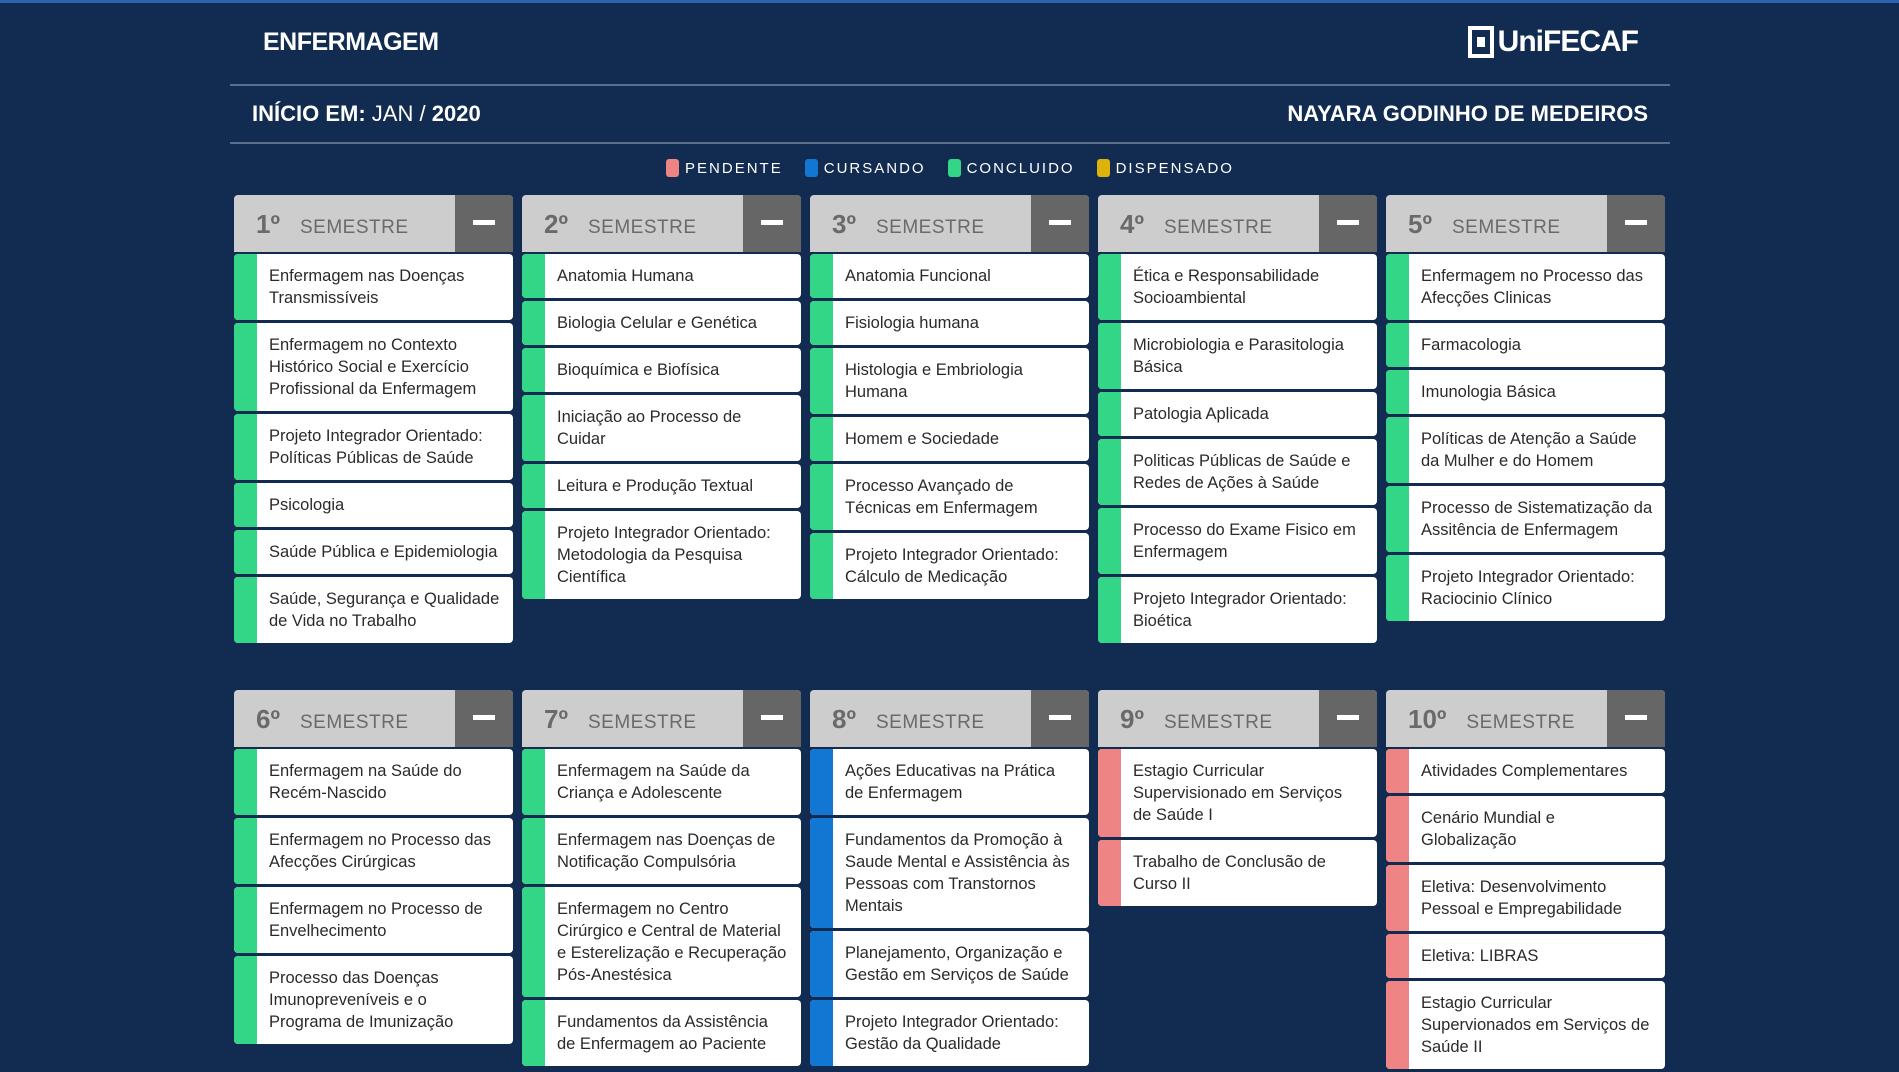  I want to click on course-item: Fisiologia humana, so click(949, 323).